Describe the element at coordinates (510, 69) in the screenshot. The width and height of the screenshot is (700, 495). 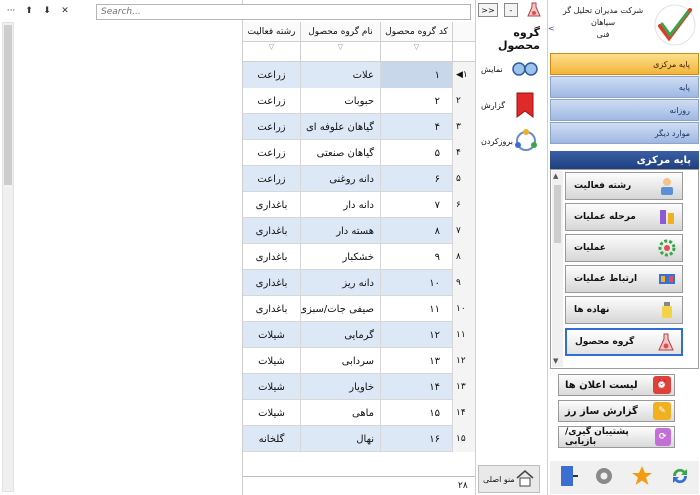
I see `view-button: نمایش` at that location.